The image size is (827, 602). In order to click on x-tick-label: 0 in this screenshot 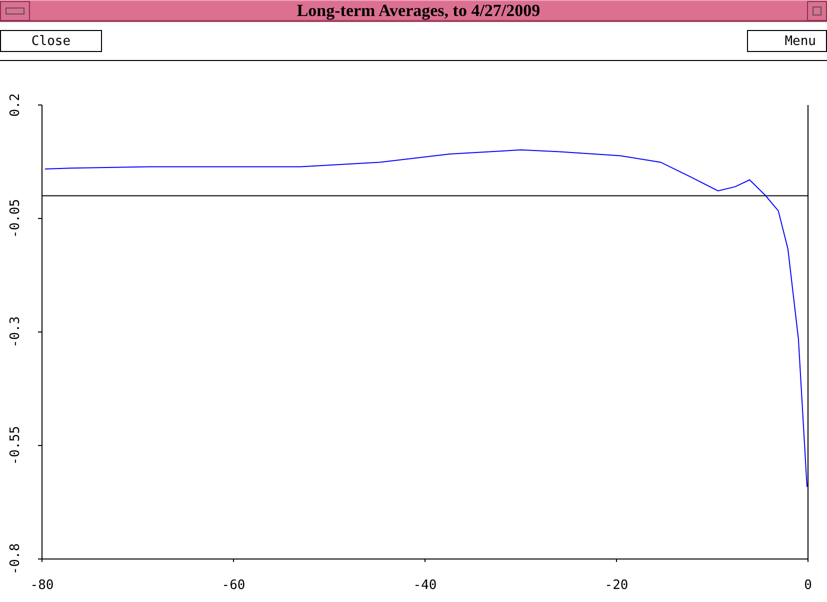, I will do `click(808, 585)`.